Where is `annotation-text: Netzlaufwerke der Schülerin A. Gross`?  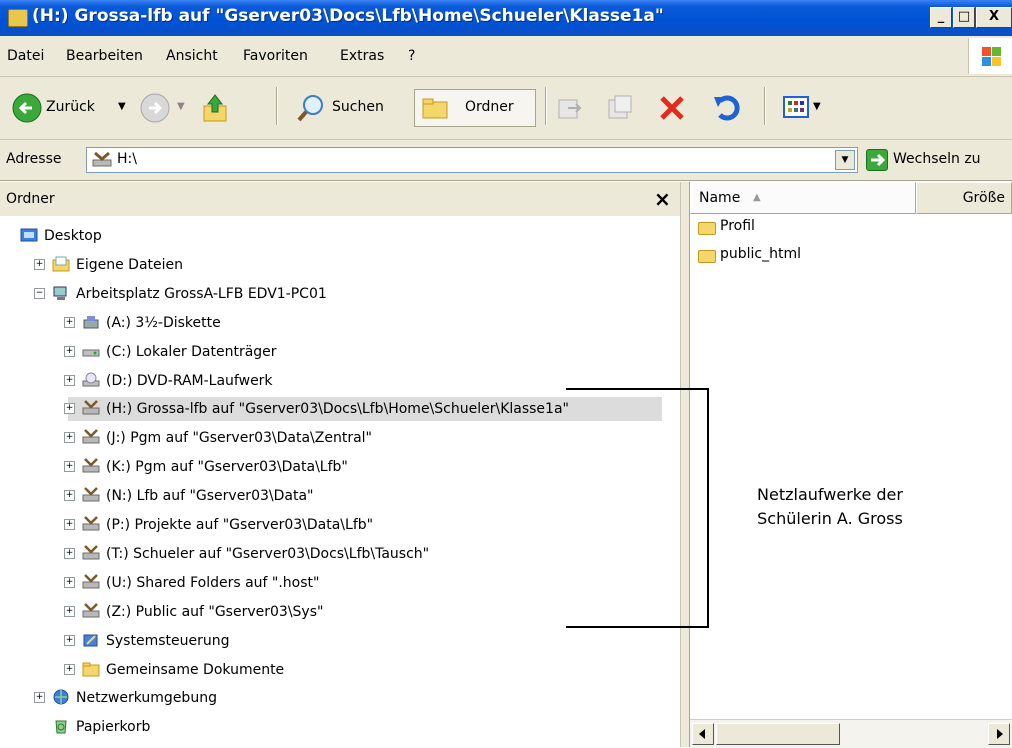 annotation-text: Netzlaufwerke der Schülerin A. Gross is located at coordinates (830, 507).